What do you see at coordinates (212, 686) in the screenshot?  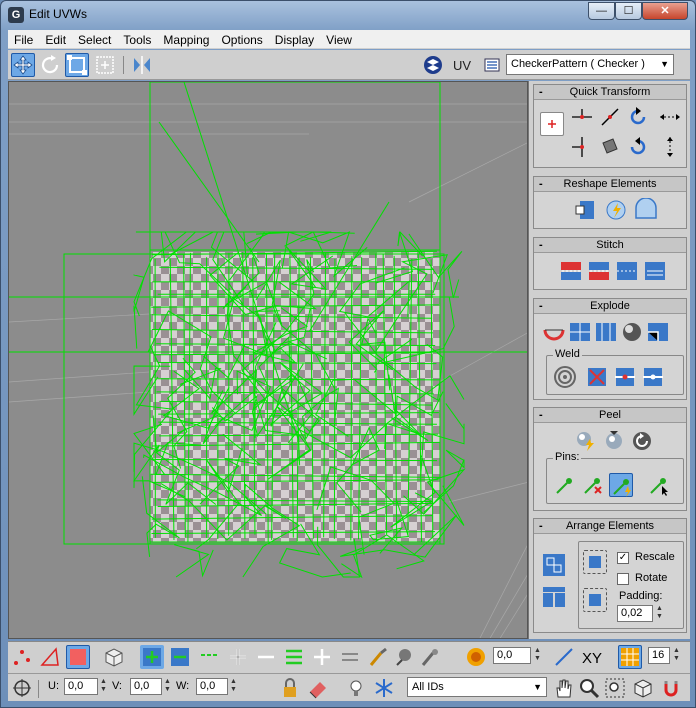 I see `w-input: 0,0` at bounding box center [212, 686].